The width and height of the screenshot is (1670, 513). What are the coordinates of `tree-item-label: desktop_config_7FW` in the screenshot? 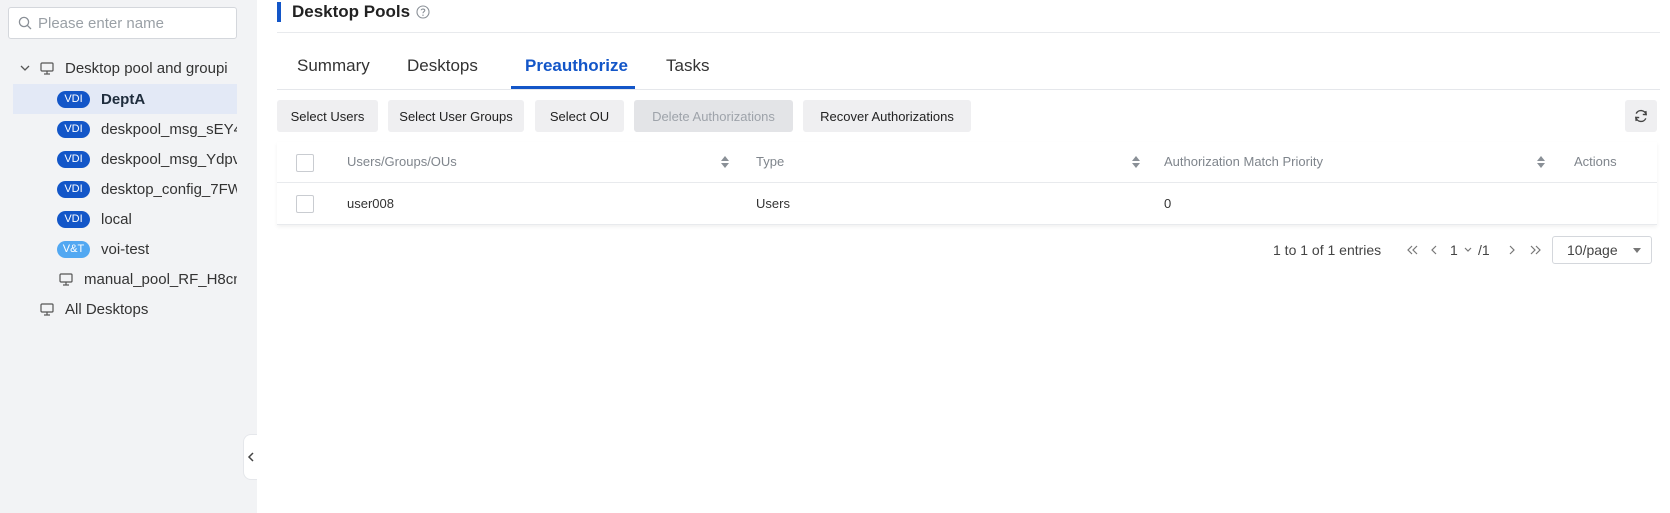 It's located at (169, 189).